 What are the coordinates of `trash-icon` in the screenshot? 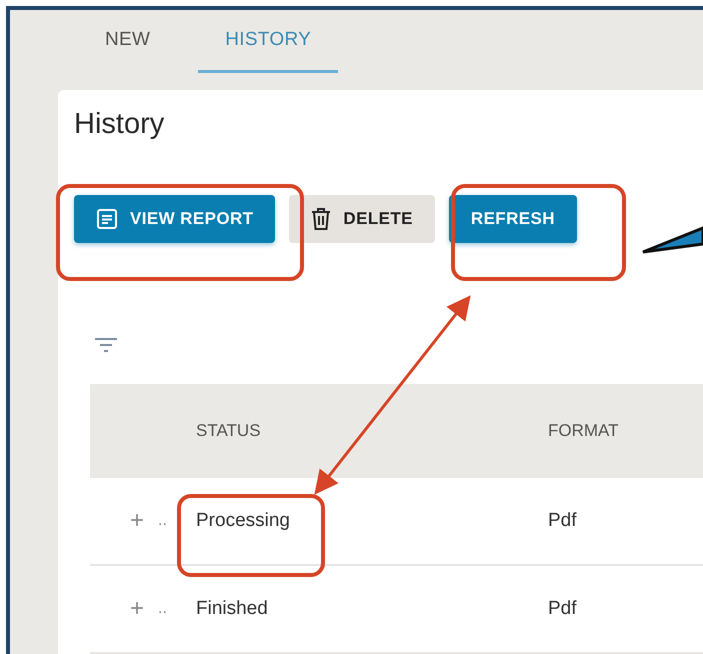 It's located at (321, 219).